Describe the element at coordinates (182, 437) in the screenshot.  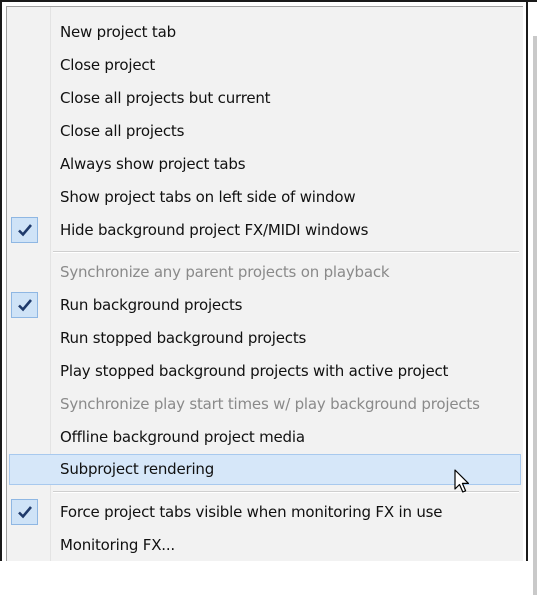
I see `menu-item-label: Offline background project media` at that location.